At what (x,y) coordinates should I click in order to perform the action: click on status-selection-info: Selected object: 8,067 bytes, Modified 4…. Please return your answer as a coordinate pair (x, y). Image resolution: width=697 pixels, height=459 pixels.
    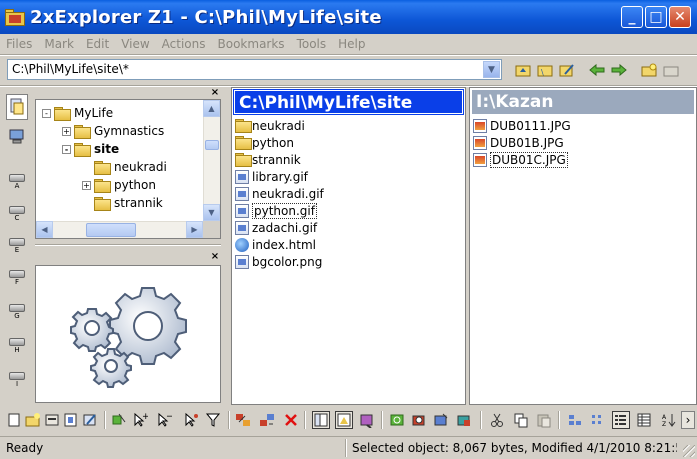
    Looking at the image, I should click on (514, 448).